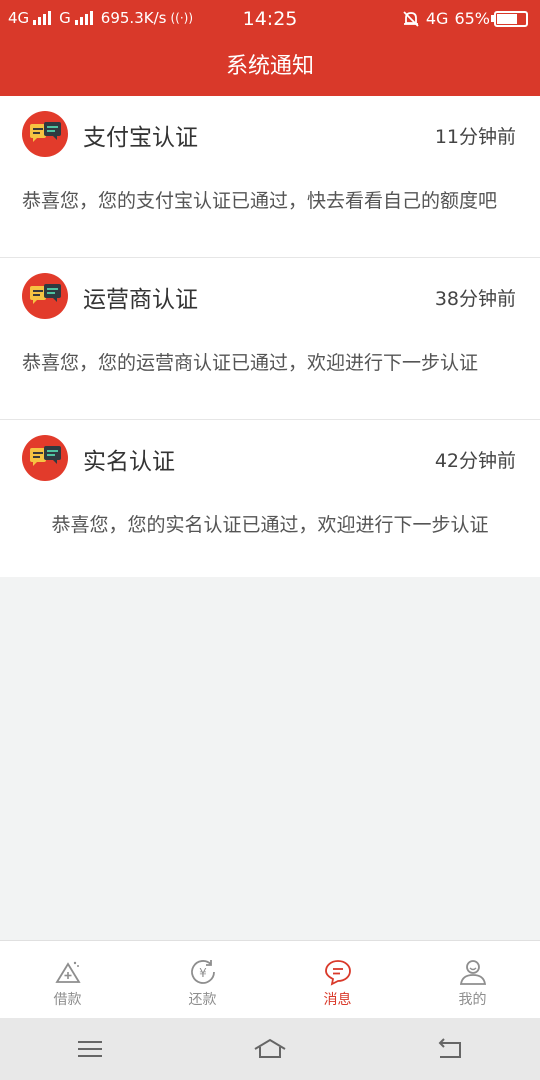 The height and width of the screenshot is (1080, 540). I want to click on back-icon, so click(450, 1049).